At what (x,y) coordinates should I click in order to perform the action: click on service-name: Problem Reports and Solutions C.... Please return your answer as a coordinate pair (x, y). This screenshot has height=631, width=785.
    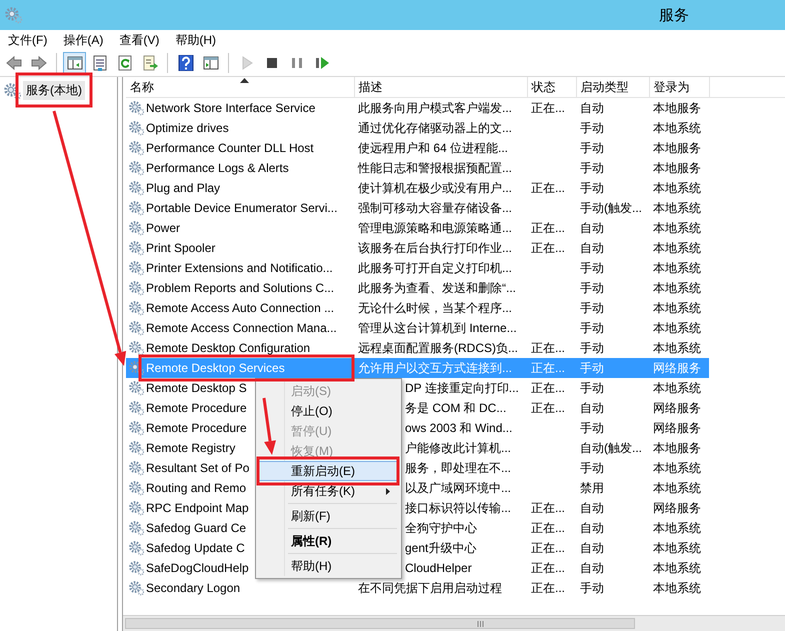
    Looking at the image, I should click on (240, 288).